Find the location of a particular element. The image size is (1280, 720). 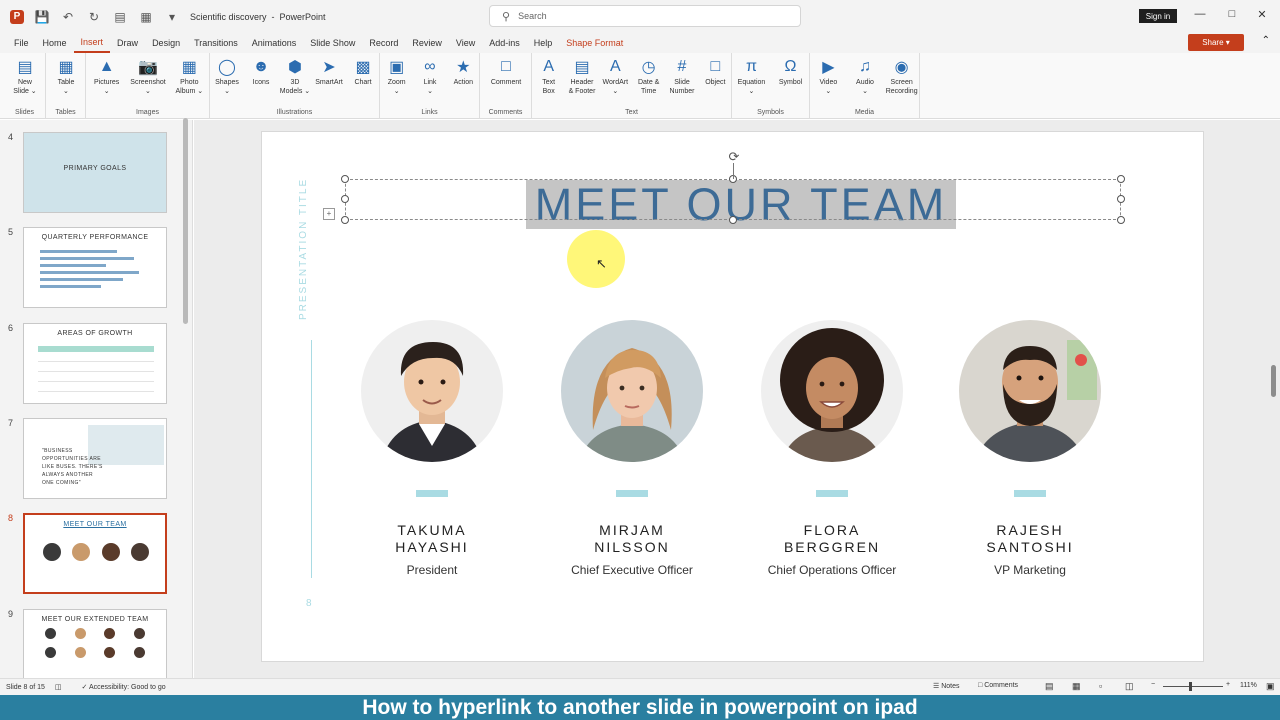

zoom-slider-knob is located at coordinates (1190, 686).